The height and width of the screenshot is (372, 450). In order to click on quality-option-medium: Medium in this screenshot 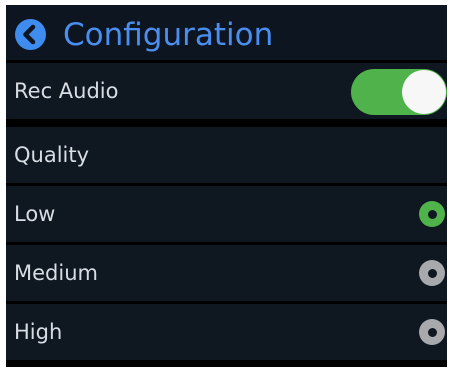, I will do `click(226, 273)`.